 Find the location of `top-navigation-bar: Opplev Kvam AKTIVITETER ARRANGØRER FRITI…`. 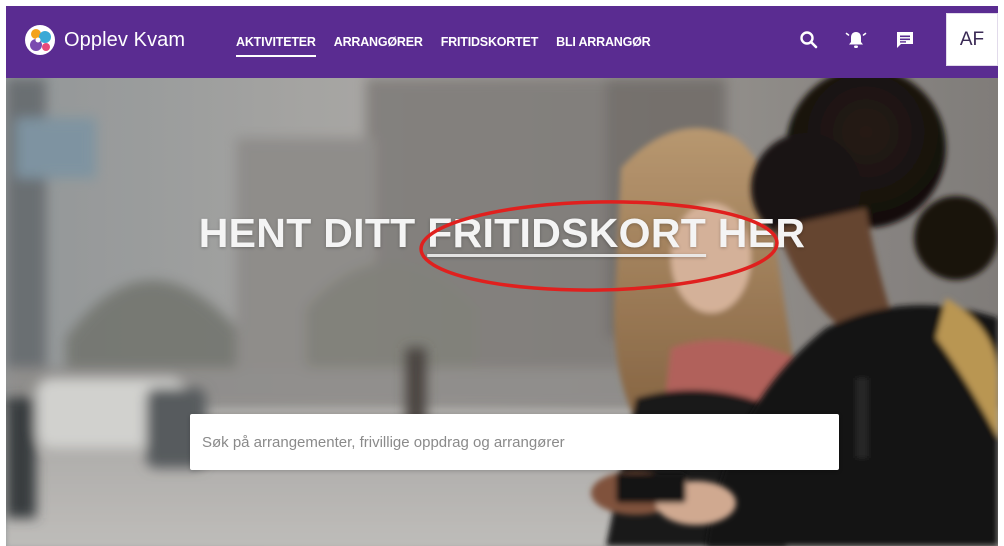

top-navigation-bar: Opplev Kvam AKTIVITETER ARRANGØRER FRITI… is located at coordinates (502, 42).